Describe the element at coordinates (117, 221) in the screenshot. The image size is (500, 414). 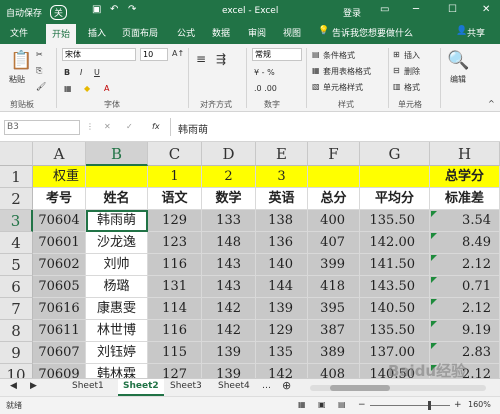
I see `table-cell: 韩雨萌` at that location.